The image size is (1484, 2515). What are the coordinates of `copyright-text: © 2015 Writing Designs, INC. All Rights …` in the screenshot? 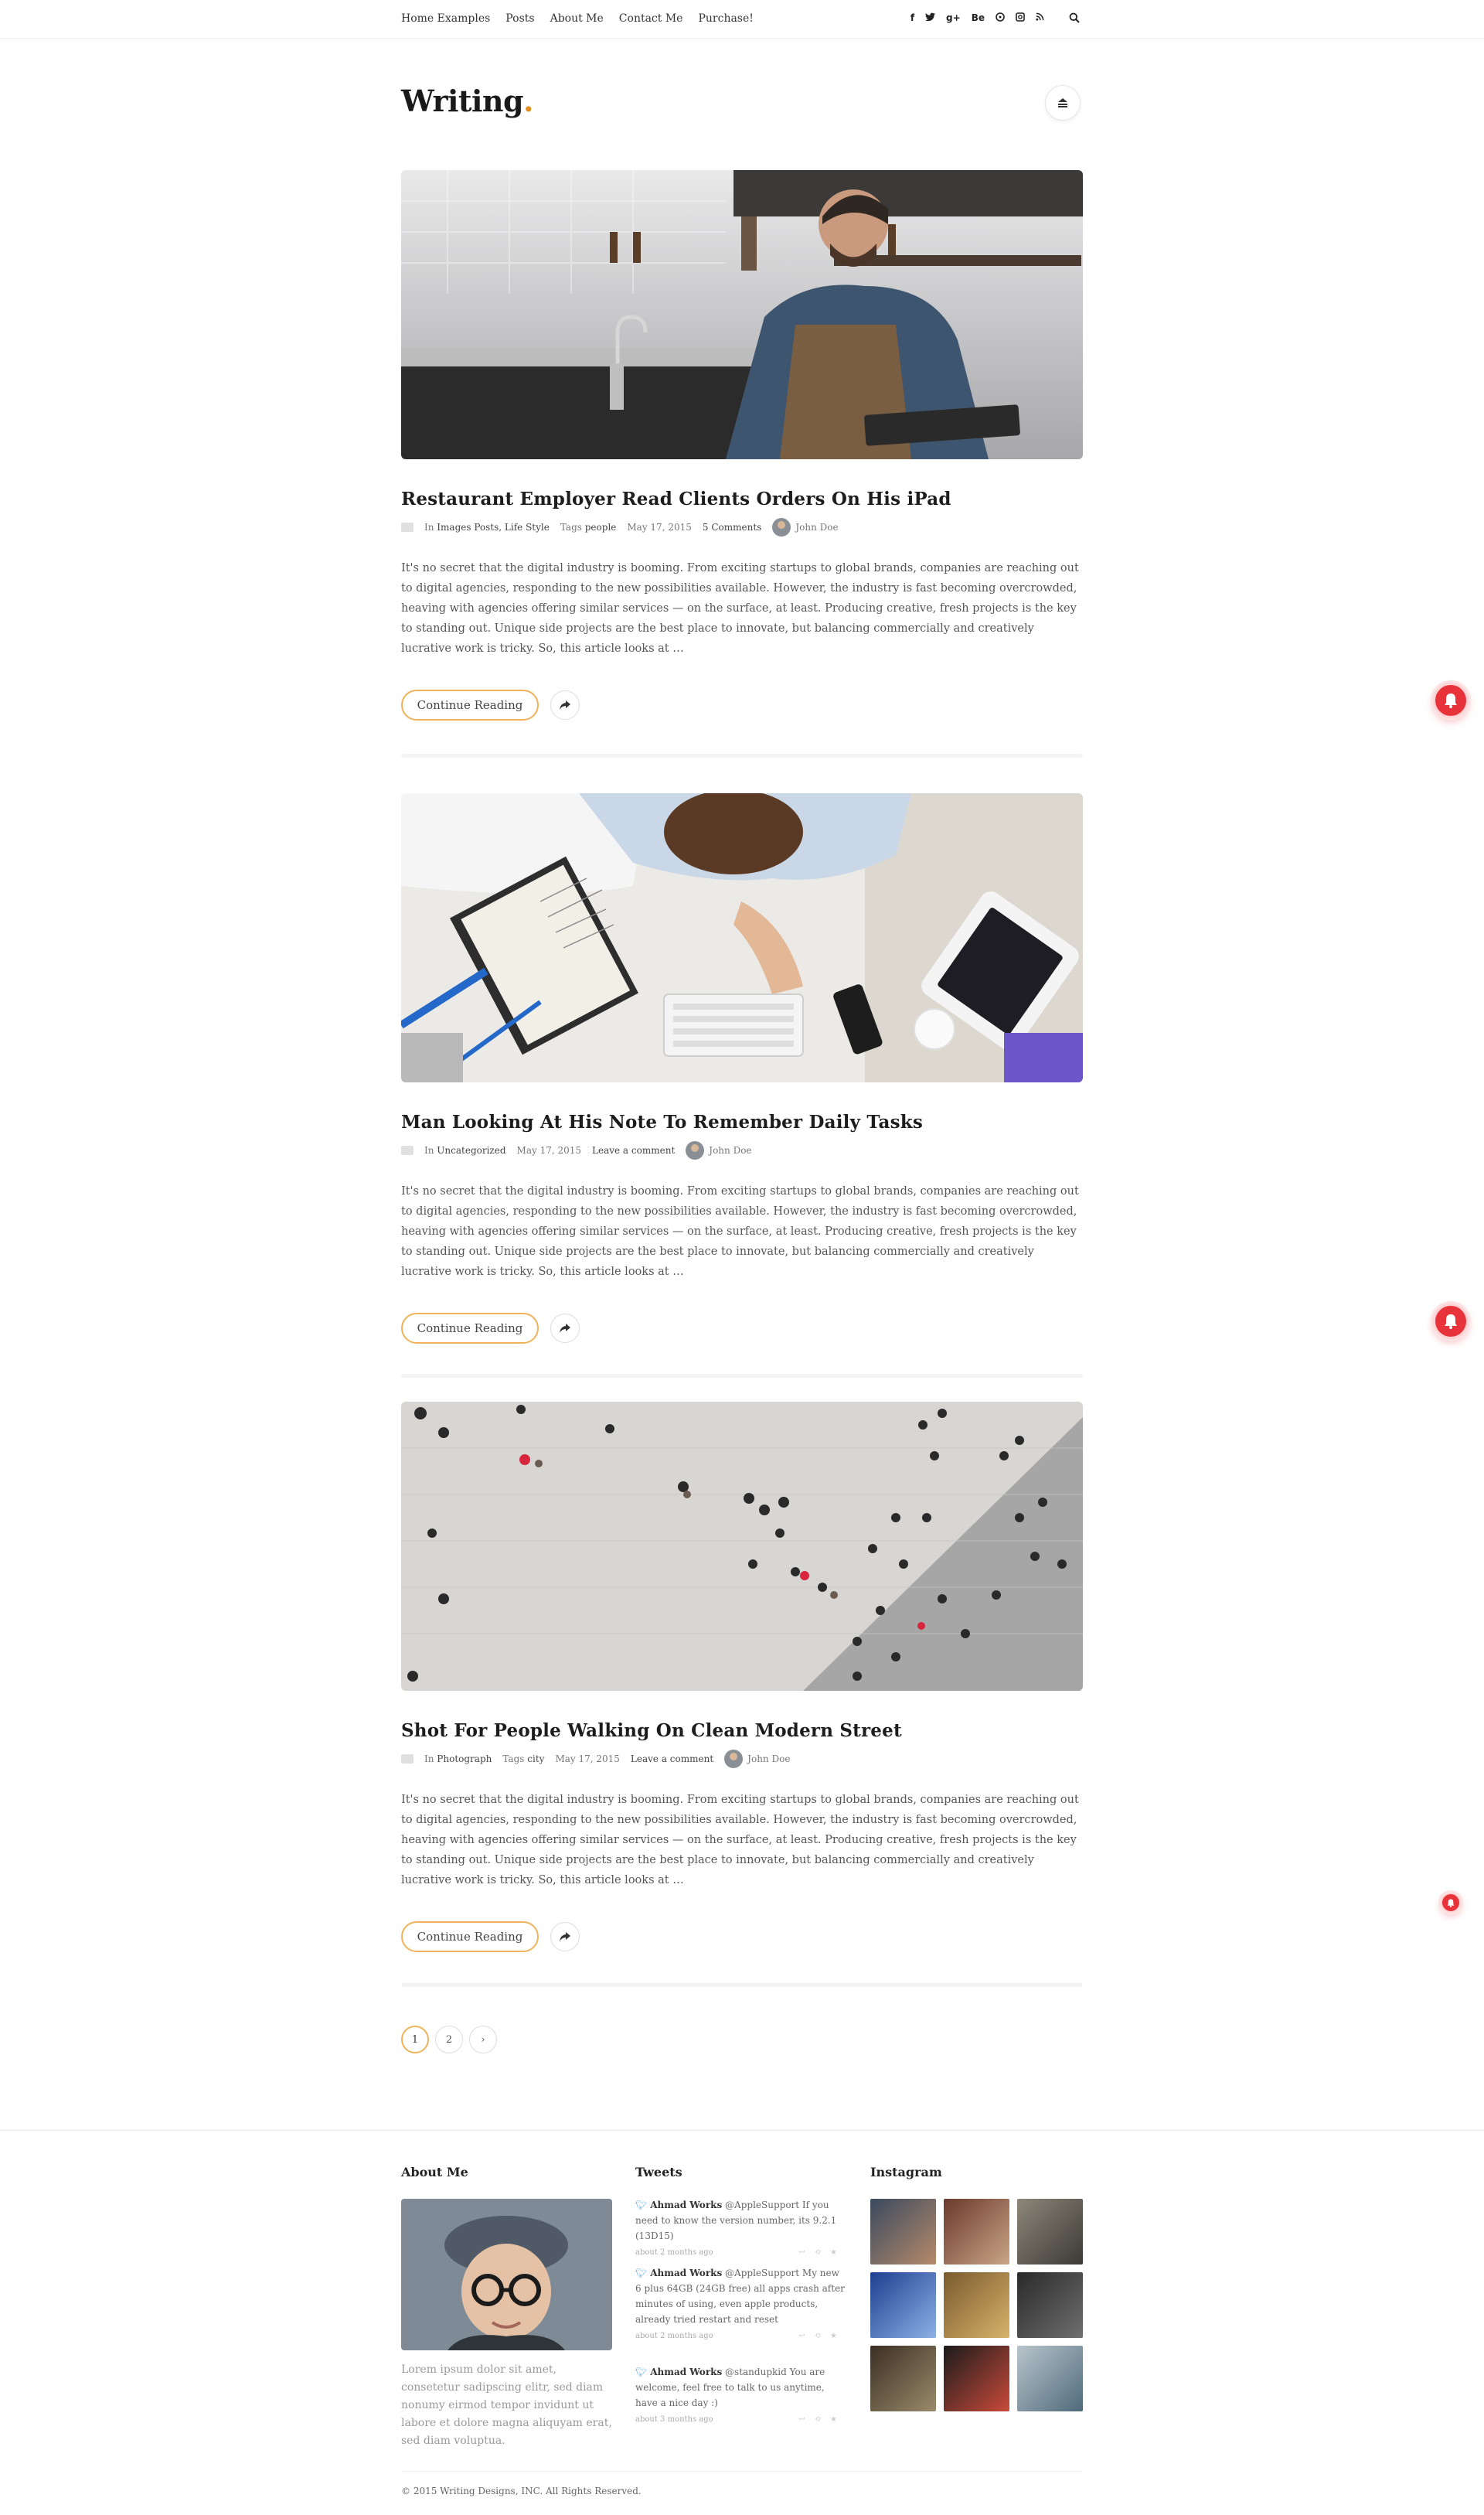 It's located at (521, 2491).